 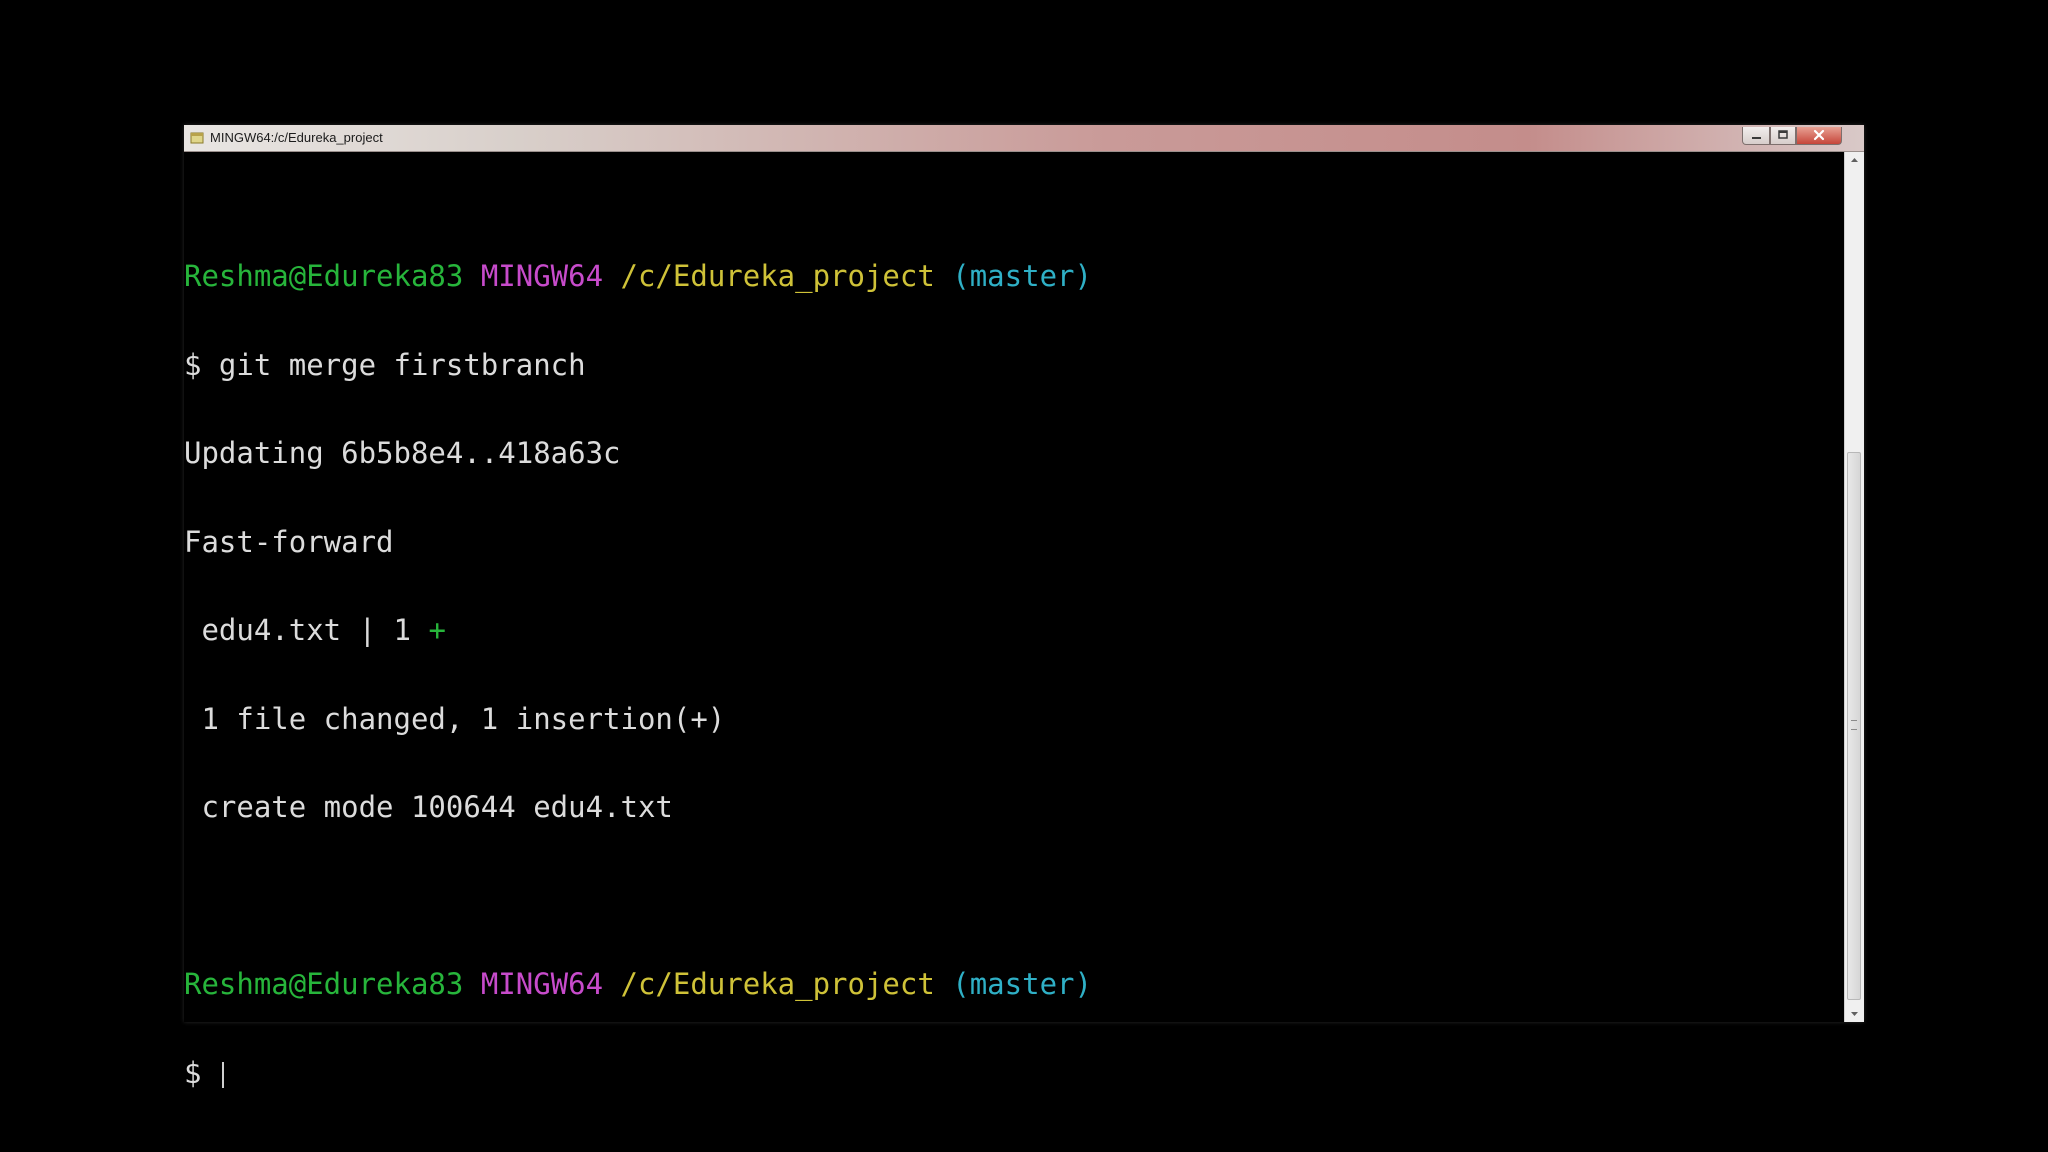 I want to click on vertical-scrollbar, so click(x=1854, y=587).